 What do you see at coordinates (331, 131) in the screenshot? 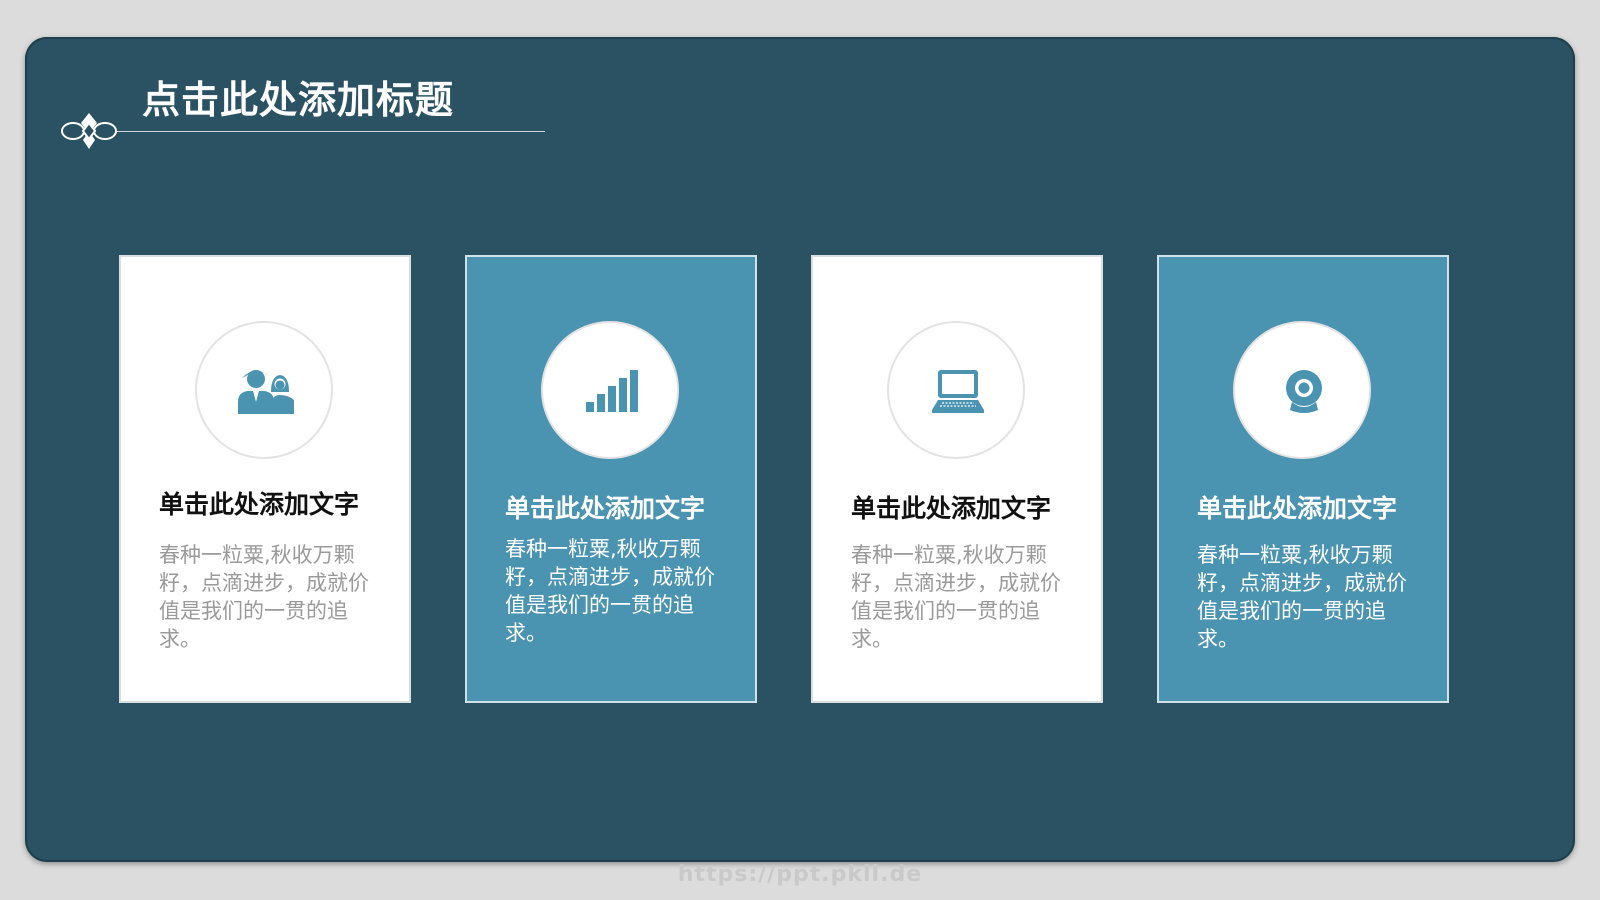
I see `title-divider` at bounding box center [331, 131].